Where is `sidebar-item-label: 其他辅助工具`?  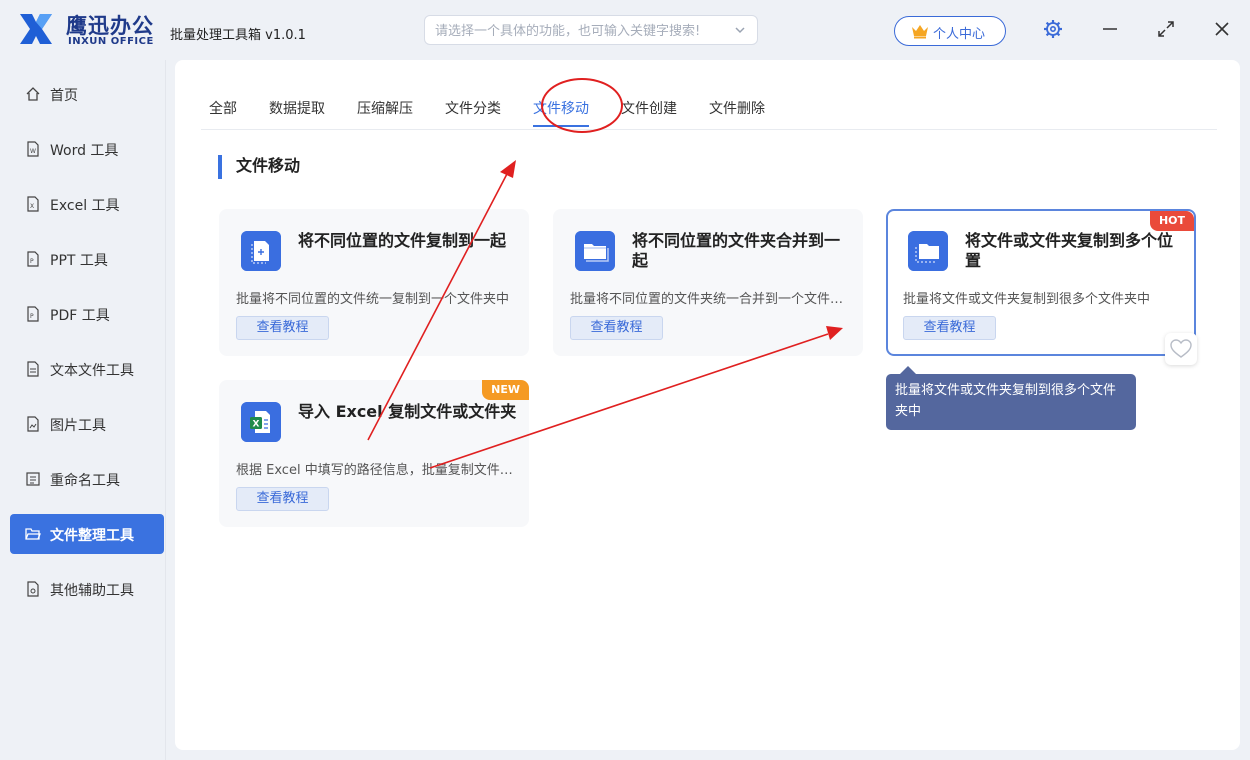 sidebar-item-label: 其他辅助工具 is located at coordinates (92, 591).